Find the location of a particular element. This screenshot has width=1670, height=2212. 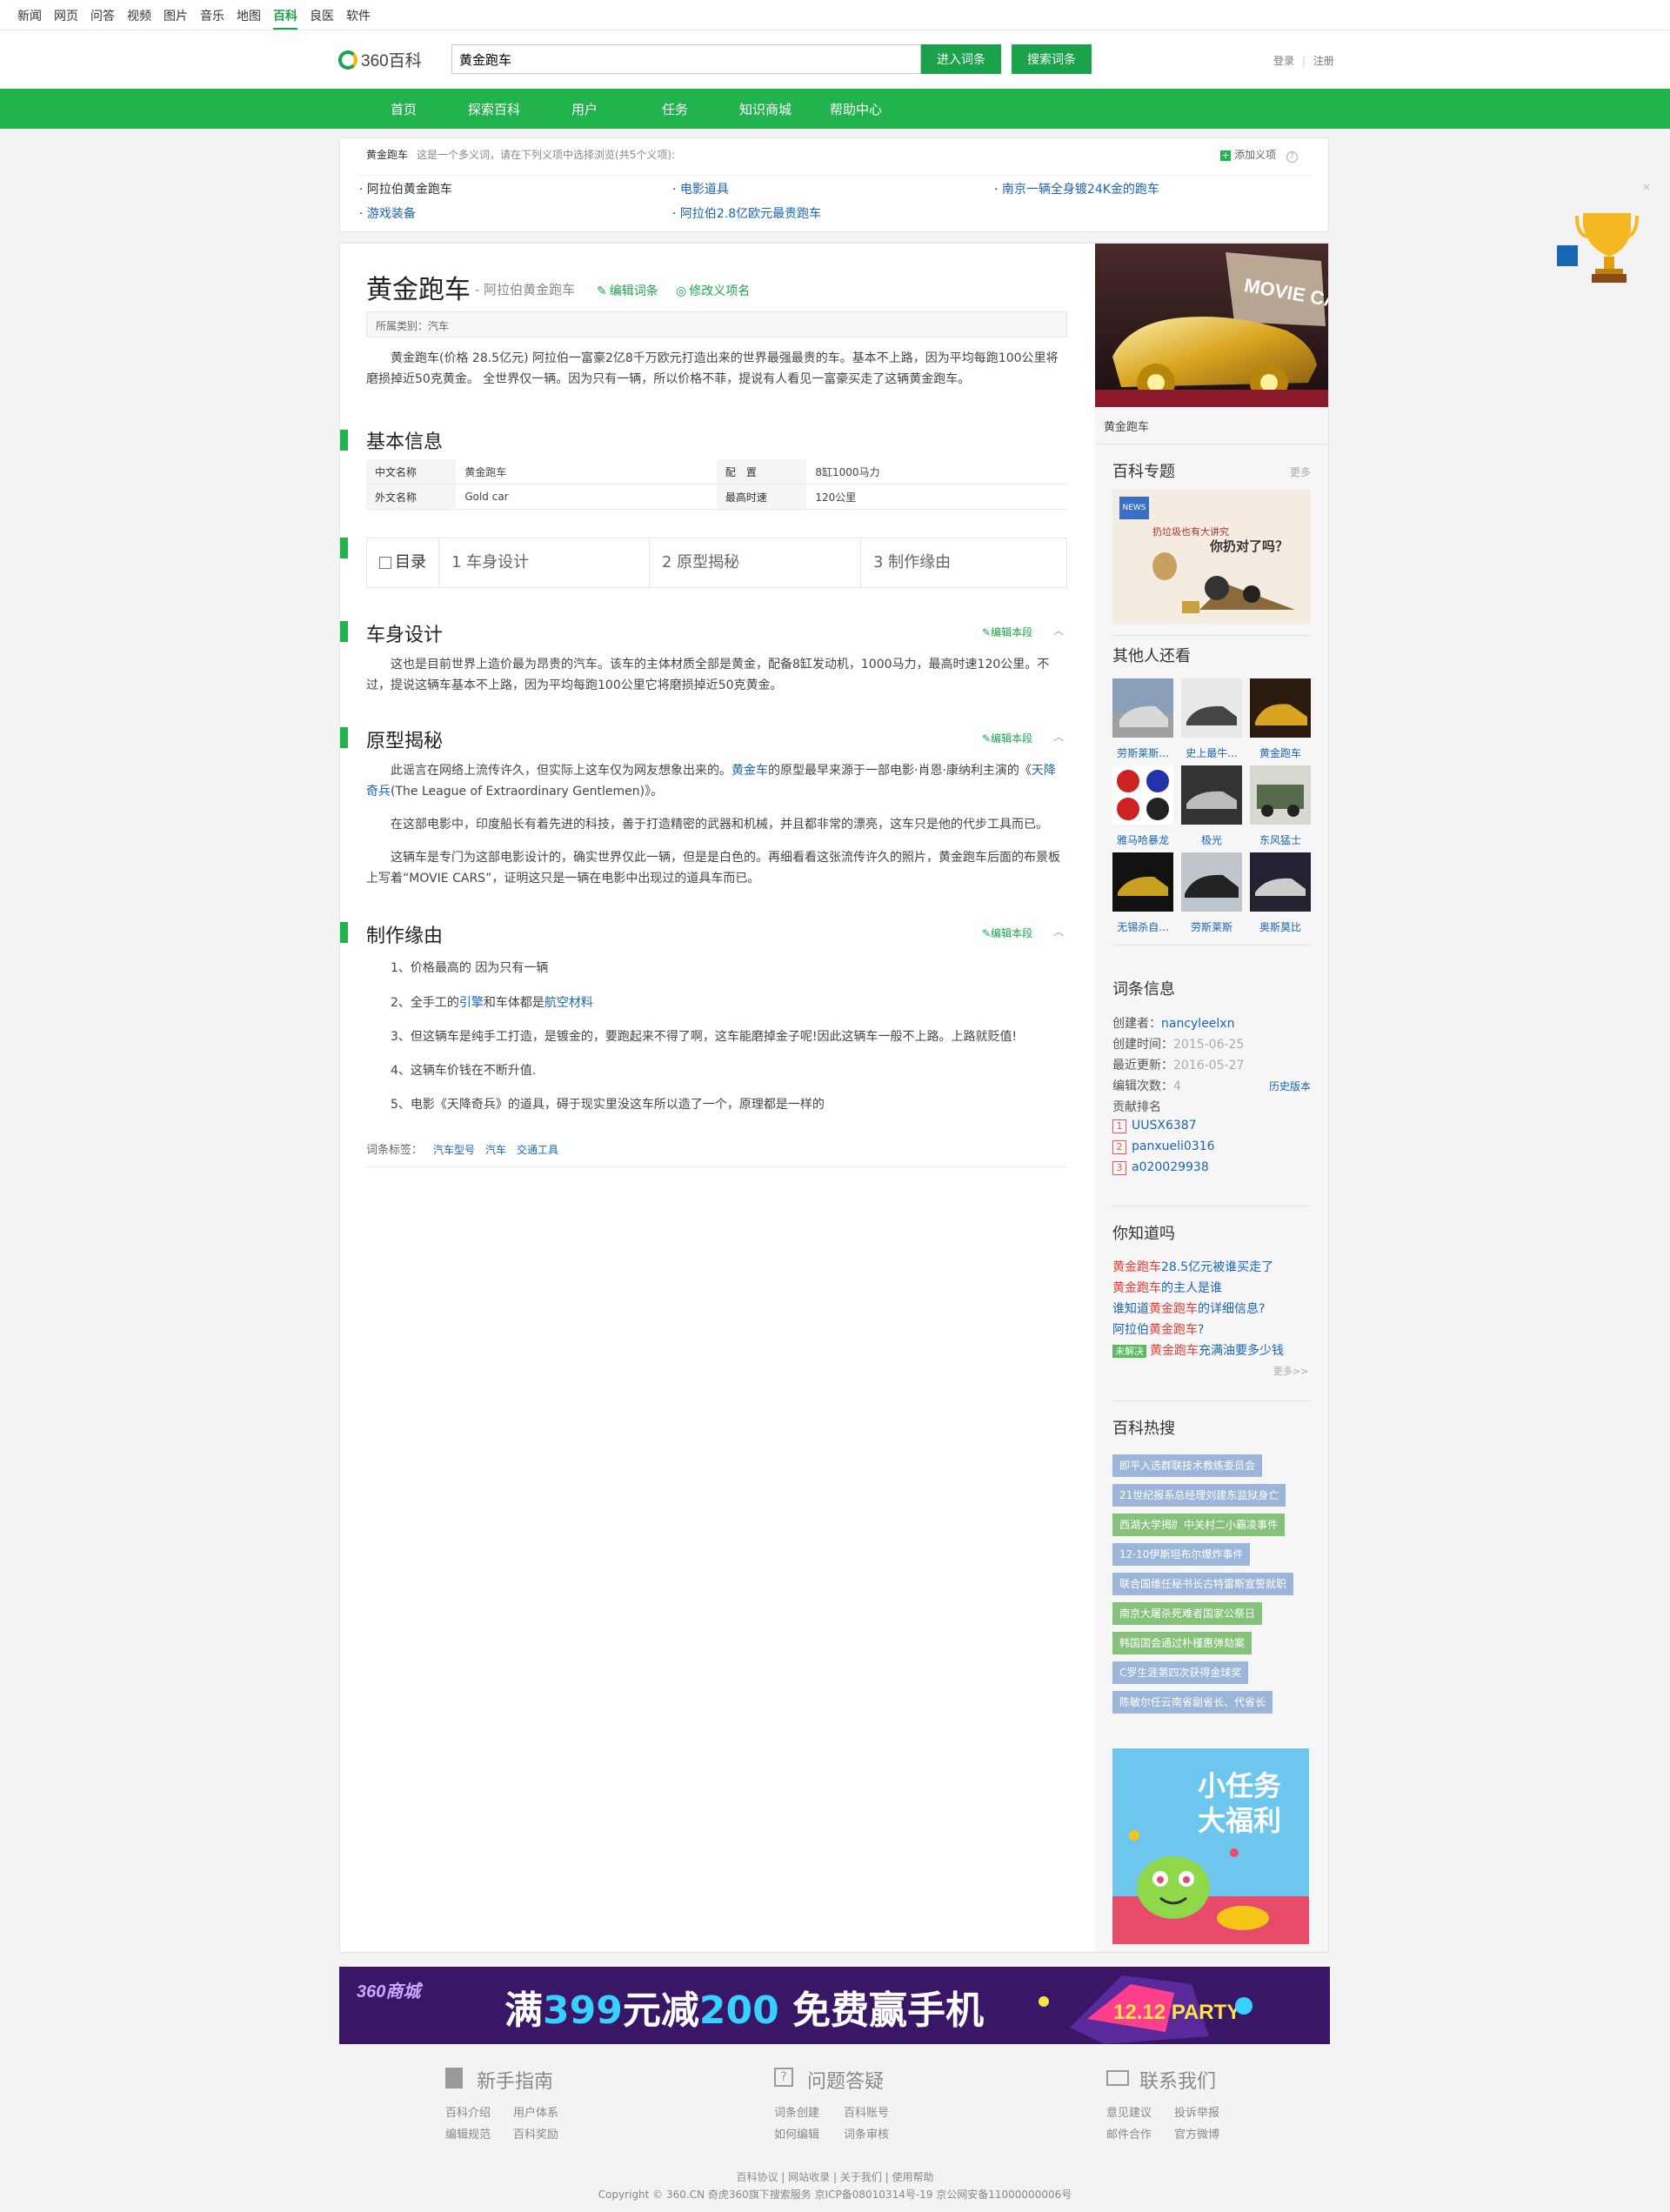

help-icon: ? is located at coordinates (1292, 157).